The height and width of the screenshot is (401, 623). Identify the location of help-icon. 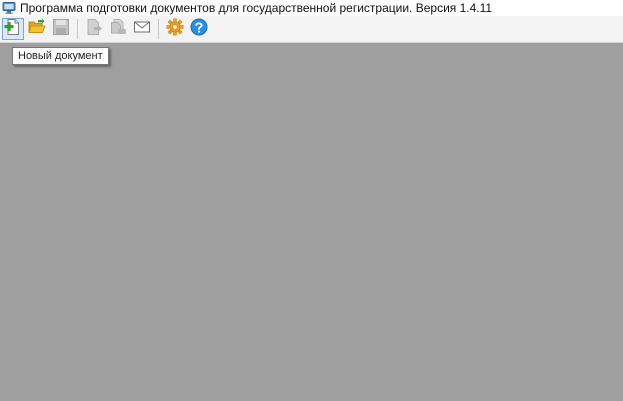
(199, 29).